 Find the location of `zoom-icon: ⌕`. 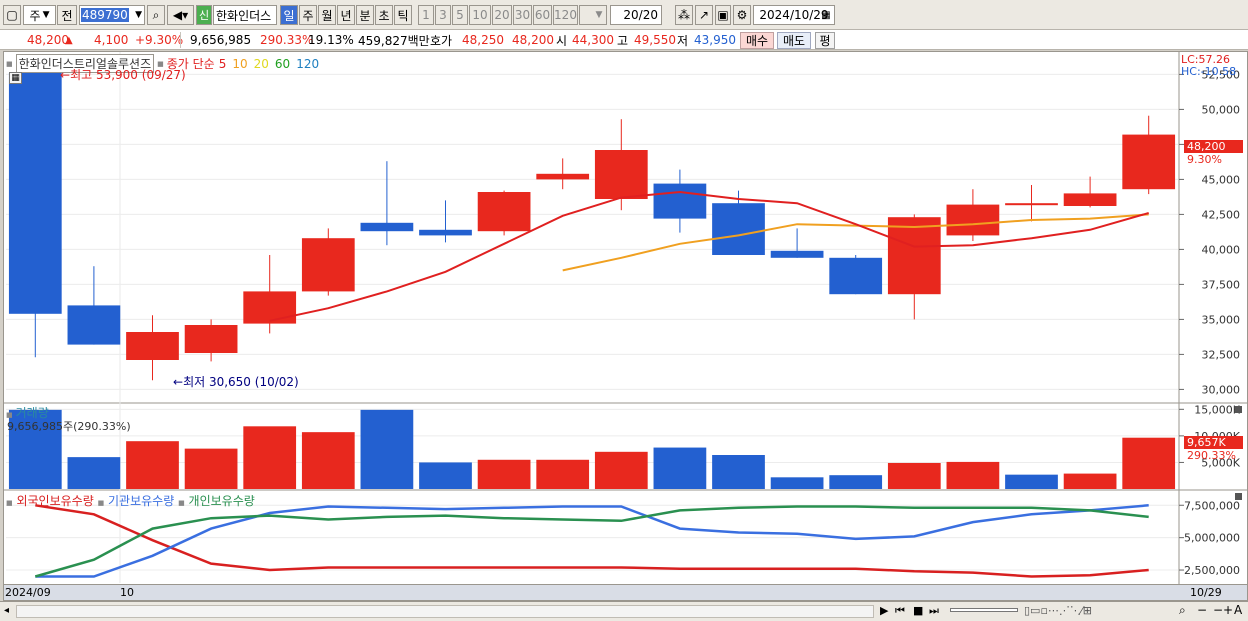

zoom-icon: ⌕ is located at coordinates (1182, 610).